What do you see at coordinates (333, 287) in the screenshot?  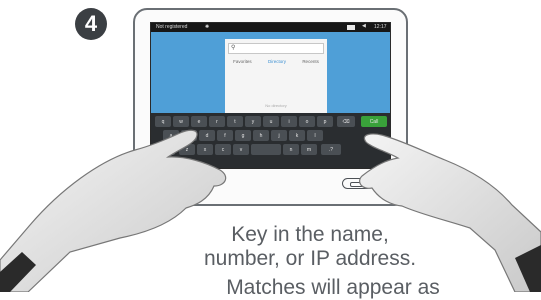 I see `caption-line-3: Matches will appear as` at bounding box center [333, 287].